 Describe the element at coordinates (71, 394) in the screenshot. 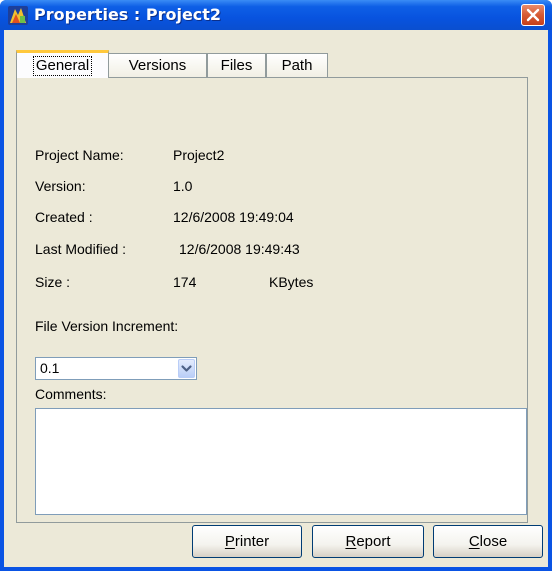

I see `comments-label: Comments:` at that location.